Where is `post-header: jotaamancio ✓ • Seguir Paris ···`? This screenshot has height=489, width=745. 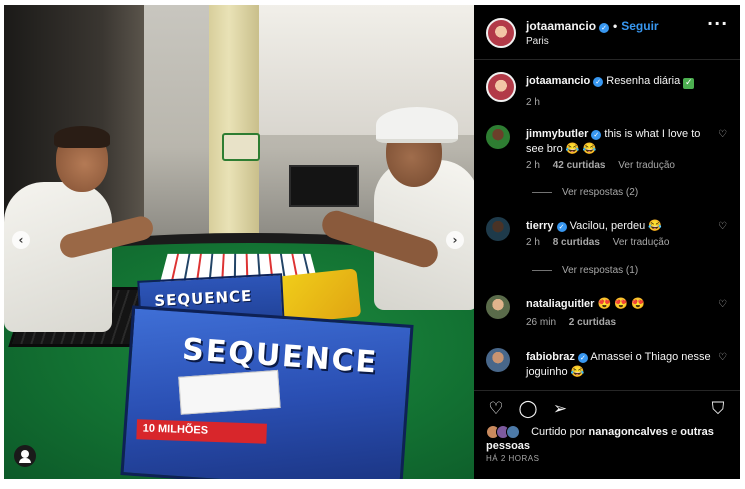
post-header: jotaamancio ✓ • Seguir Paris ··· is located at coordinates (607, 32).